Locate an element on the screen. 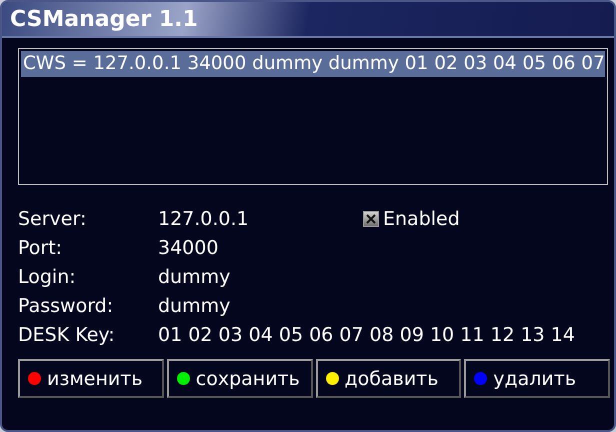 This screenshot has height=432, width=616. checkbox is located at coordinates (371, 219).